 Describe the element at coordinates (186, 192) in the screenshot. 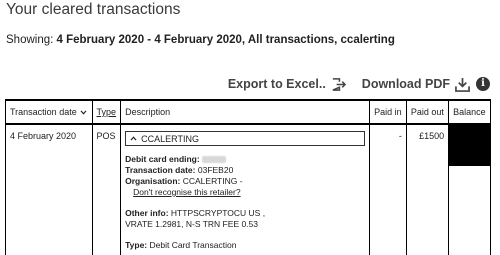

I see `retailer-link: Don't recognise this retailer?` at that location.